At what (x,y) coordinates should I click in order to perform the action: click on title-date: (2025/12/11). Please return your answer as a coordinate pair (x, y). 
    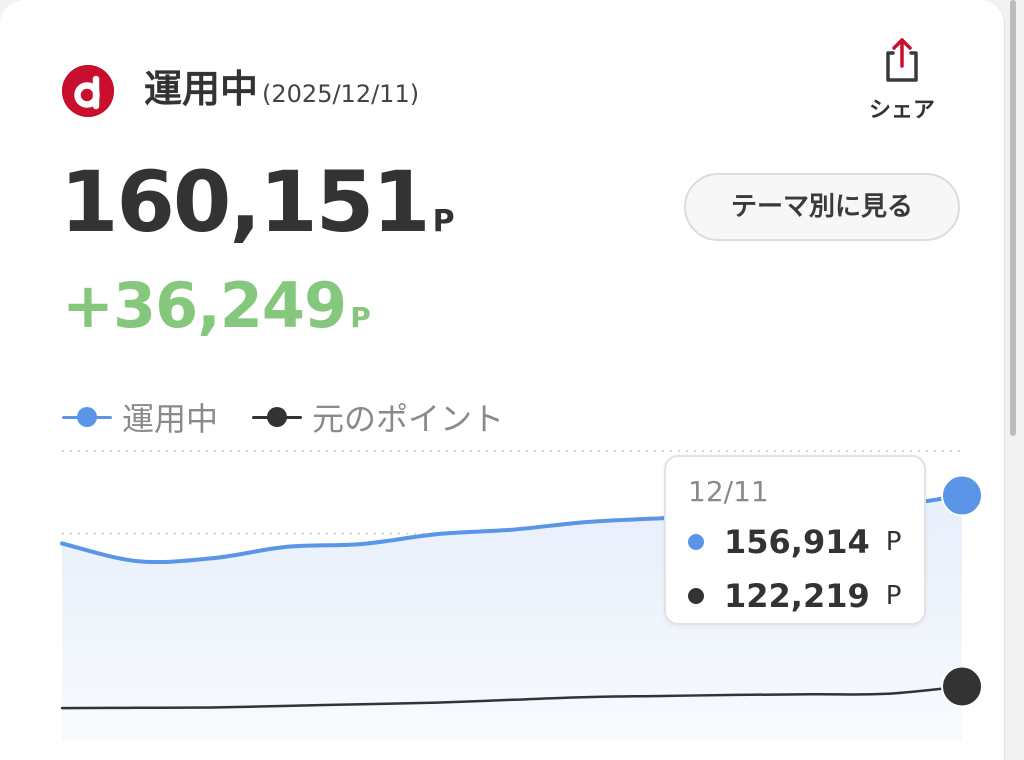
    Looking at the image, I should click on (341, 94).